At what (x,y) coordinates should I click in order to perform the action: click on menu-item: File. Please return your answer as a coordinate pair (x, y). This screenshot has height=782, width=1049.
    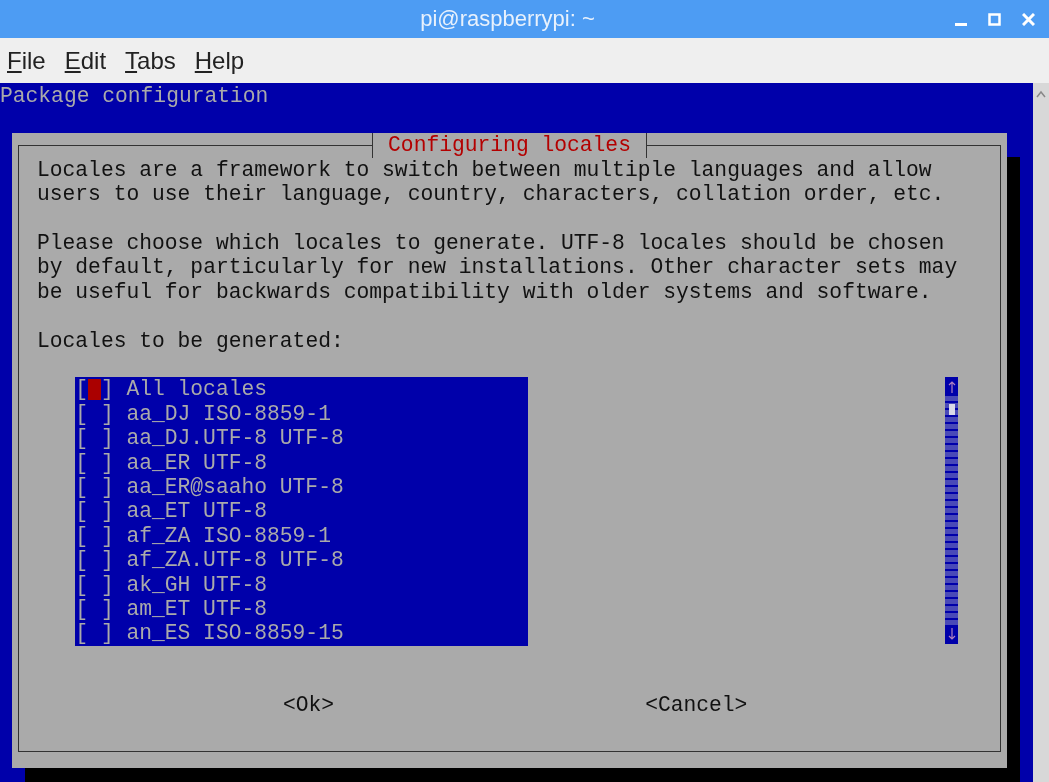
    Looking at the image, I should click on (30, 60).